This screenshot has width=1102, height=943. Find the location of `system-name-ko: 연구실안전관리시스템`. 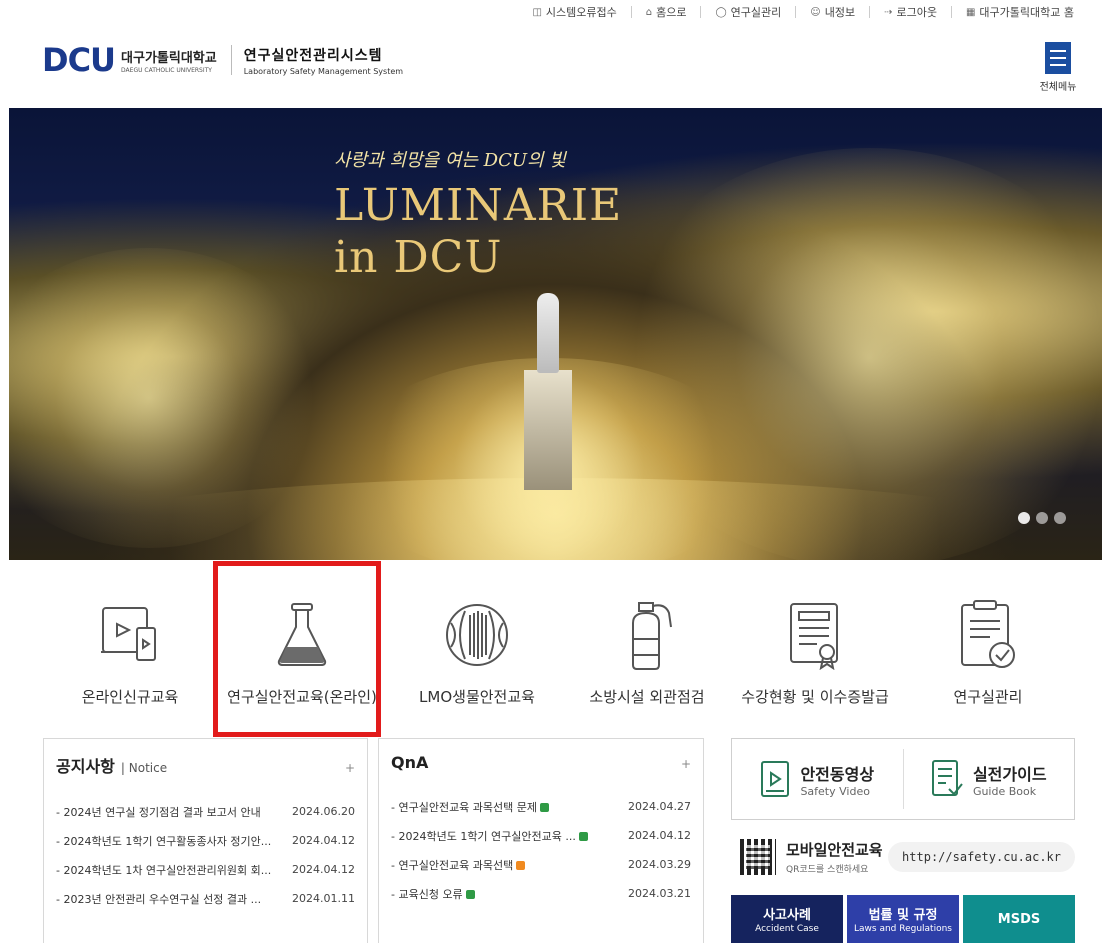

system-name-ko: 연구실안전관리시스템 is located at coordinates (313, 55).